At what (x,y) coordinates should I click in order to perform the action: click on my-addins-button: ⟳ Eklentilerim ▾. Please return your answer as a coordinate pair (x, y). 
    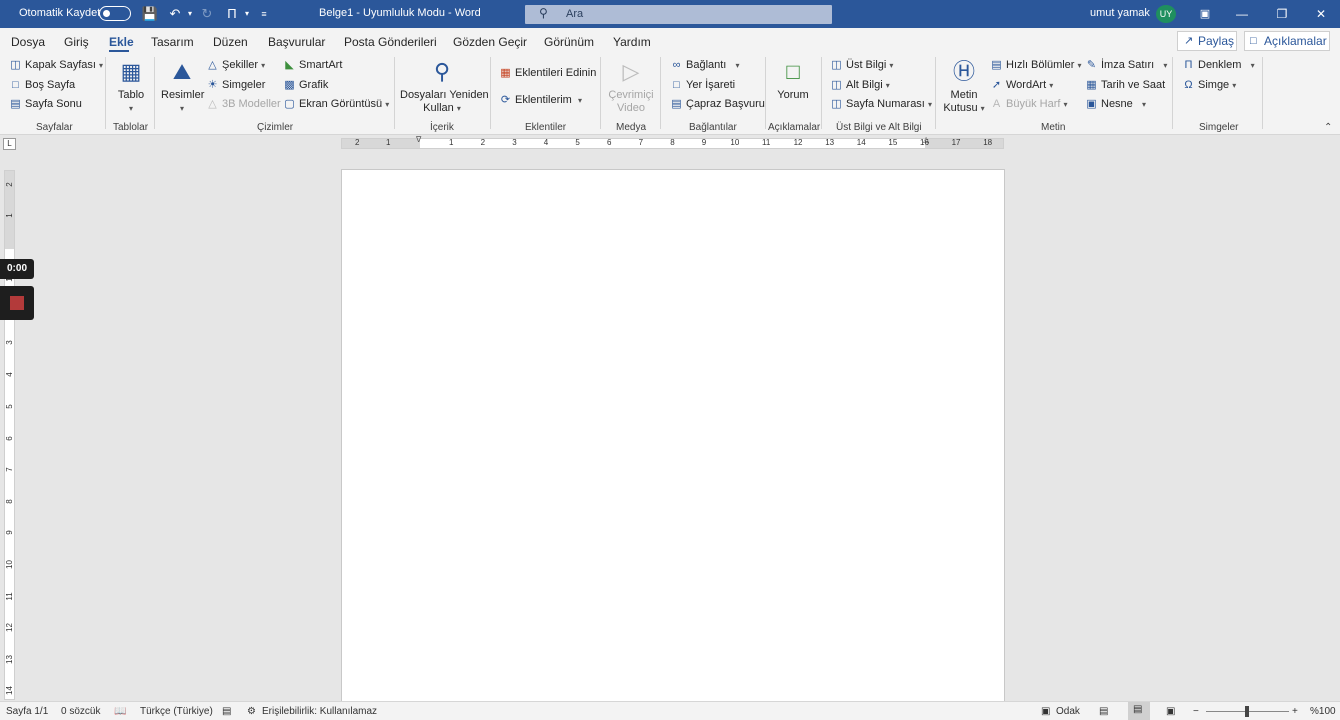
    Looking at the image, I should click on (540, 100).